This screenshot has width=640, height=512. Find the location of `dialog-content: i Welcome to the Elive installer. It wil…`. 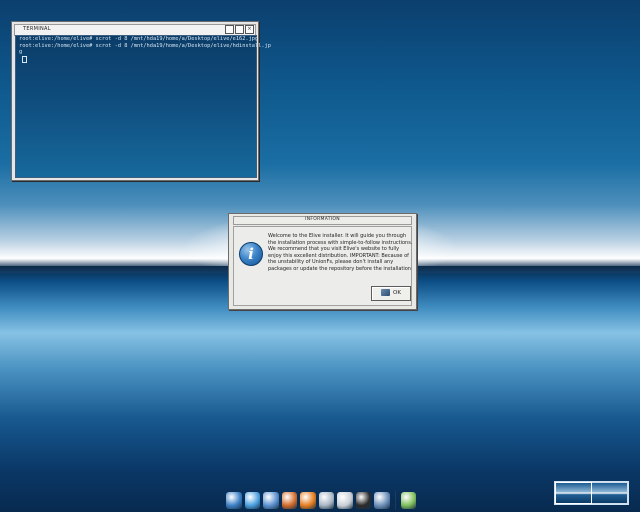

dialog-content: i Welcome to the Elive installer. It wil… is located at coordinates (322, 266).